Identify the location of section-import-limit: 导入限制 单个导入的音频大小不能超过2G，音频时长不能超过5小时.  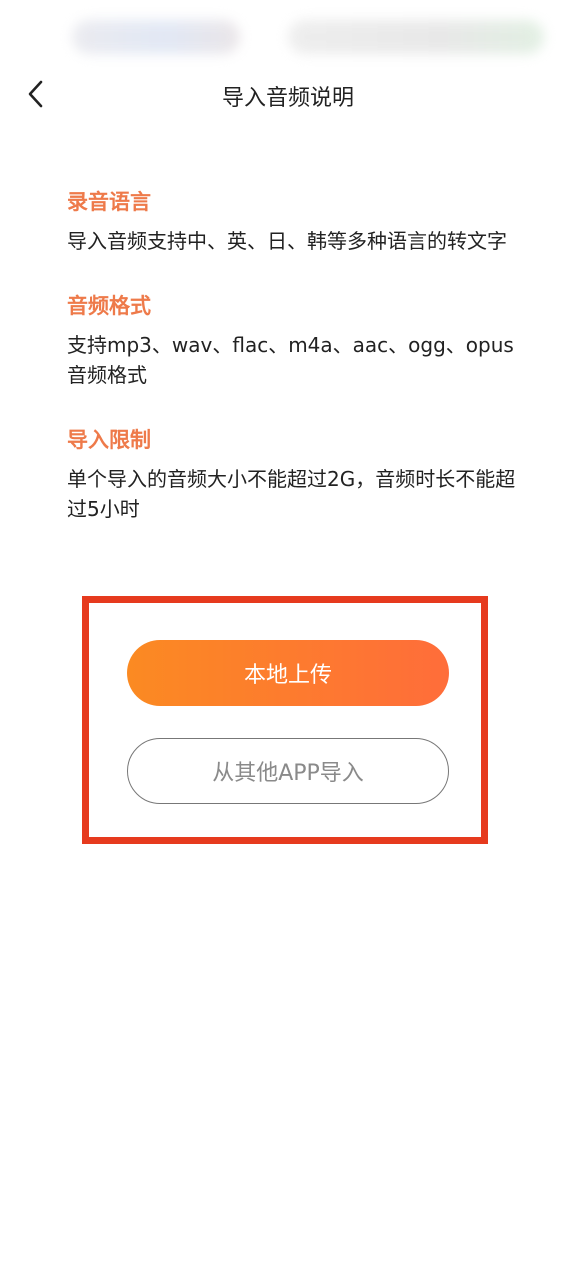
(292, 474).